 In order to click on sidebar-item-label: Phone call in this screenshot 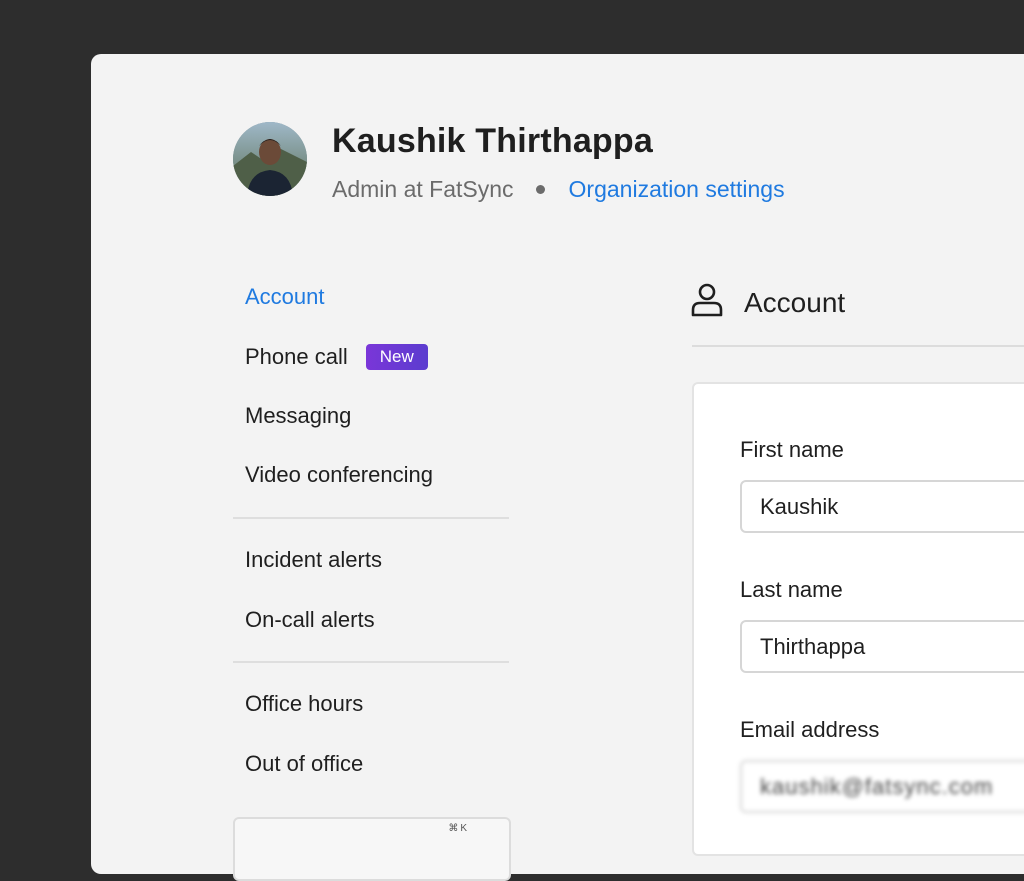, I will do `click(296, 356)`.